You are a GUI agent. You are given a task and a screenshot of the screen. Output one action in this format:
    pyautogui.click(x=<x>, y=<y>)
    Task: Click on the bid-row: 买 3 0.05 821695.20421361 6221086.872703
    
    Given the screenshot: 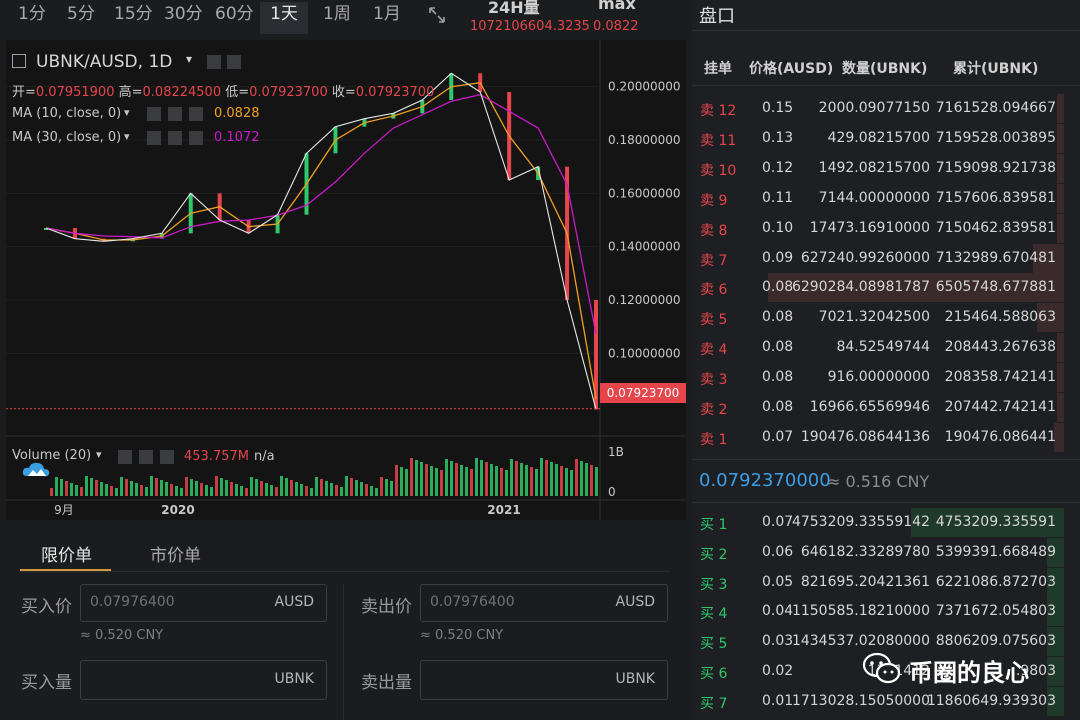 What is the action you would take?
    pyautogui.click(x=882, y=582)
    